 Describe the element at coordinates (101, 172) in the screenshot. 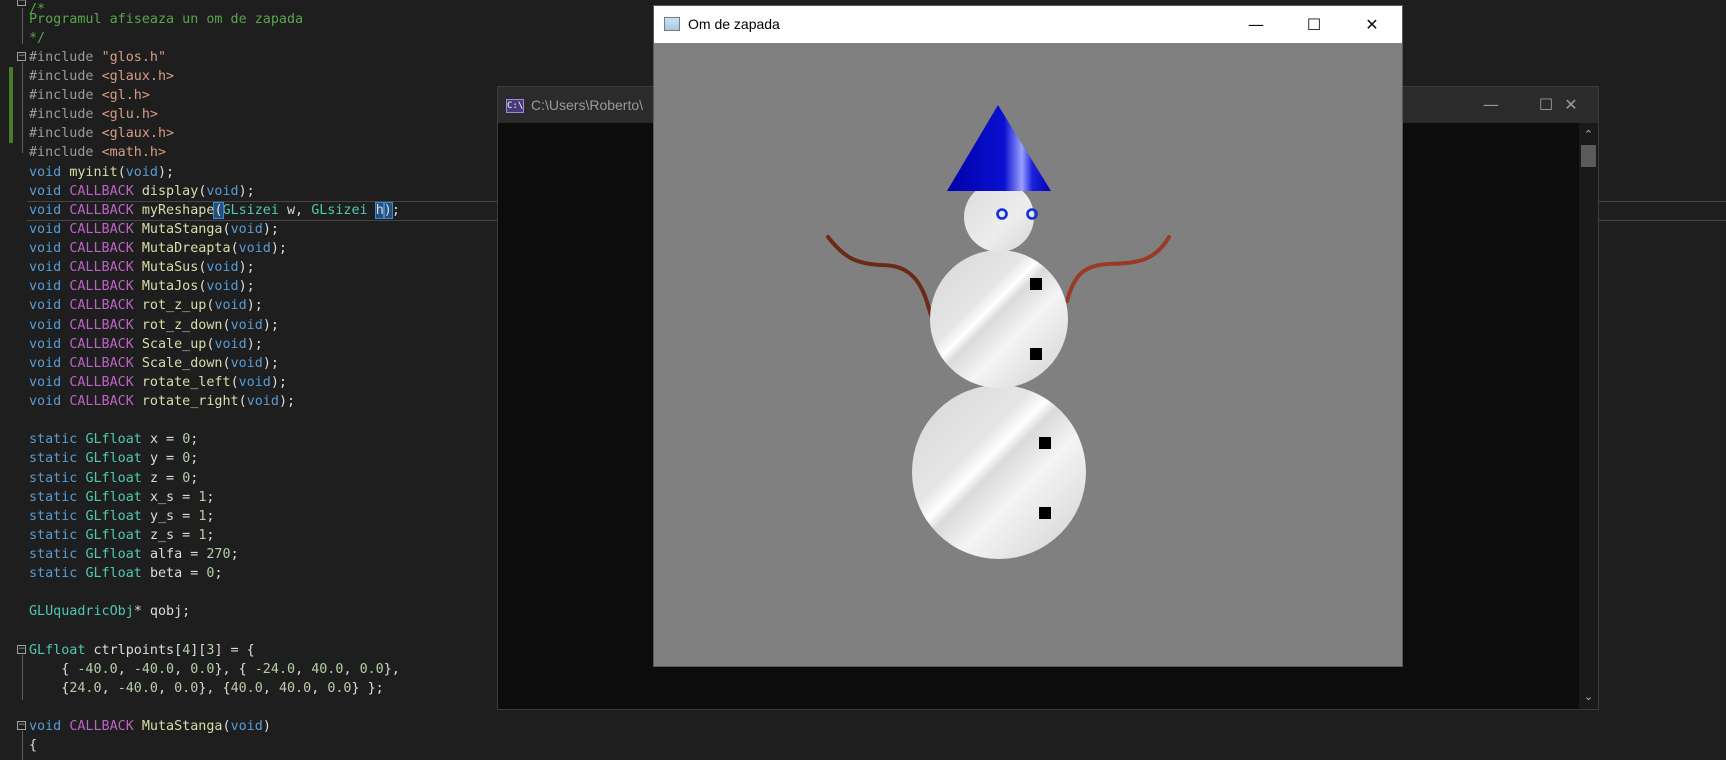

I see `code-line: void myinit(void);` at that location.